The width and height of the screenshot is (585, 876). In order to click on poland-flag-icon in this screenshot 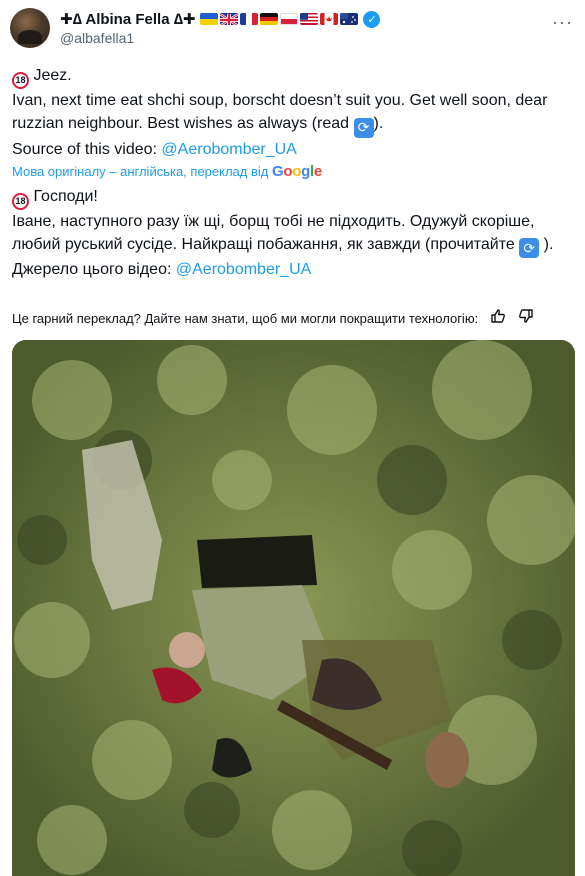, I will do `click(289, 19)`.